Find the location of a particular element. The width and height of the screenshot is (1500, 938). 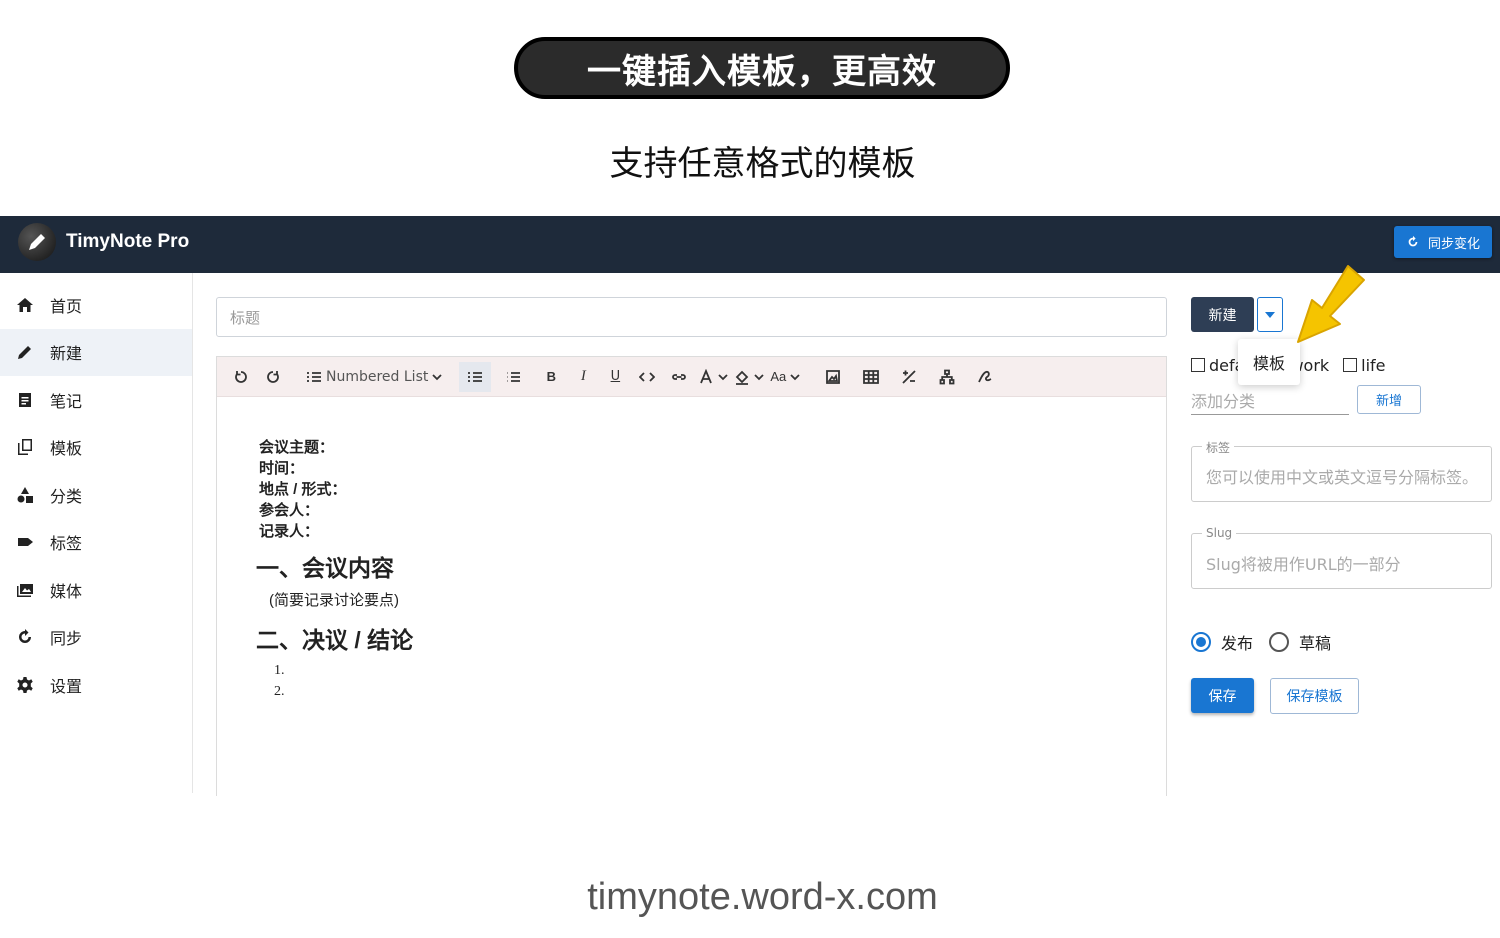

sidebar-item-settings: 设置 is located at coordinates (96, 685).